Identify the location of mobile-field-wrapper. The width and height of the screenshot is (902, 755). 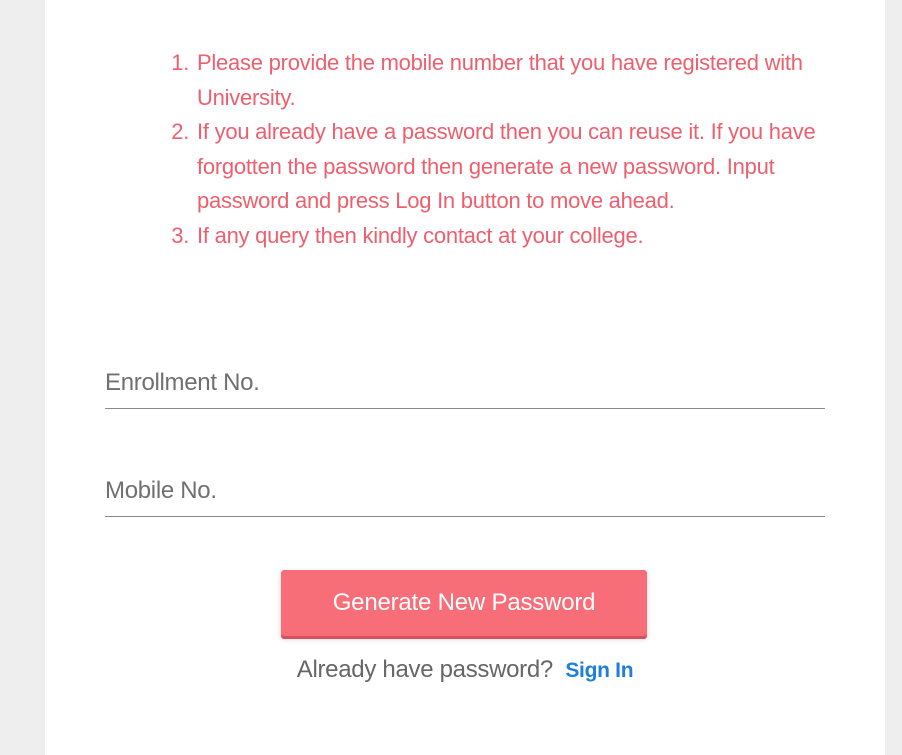
(465, 491).